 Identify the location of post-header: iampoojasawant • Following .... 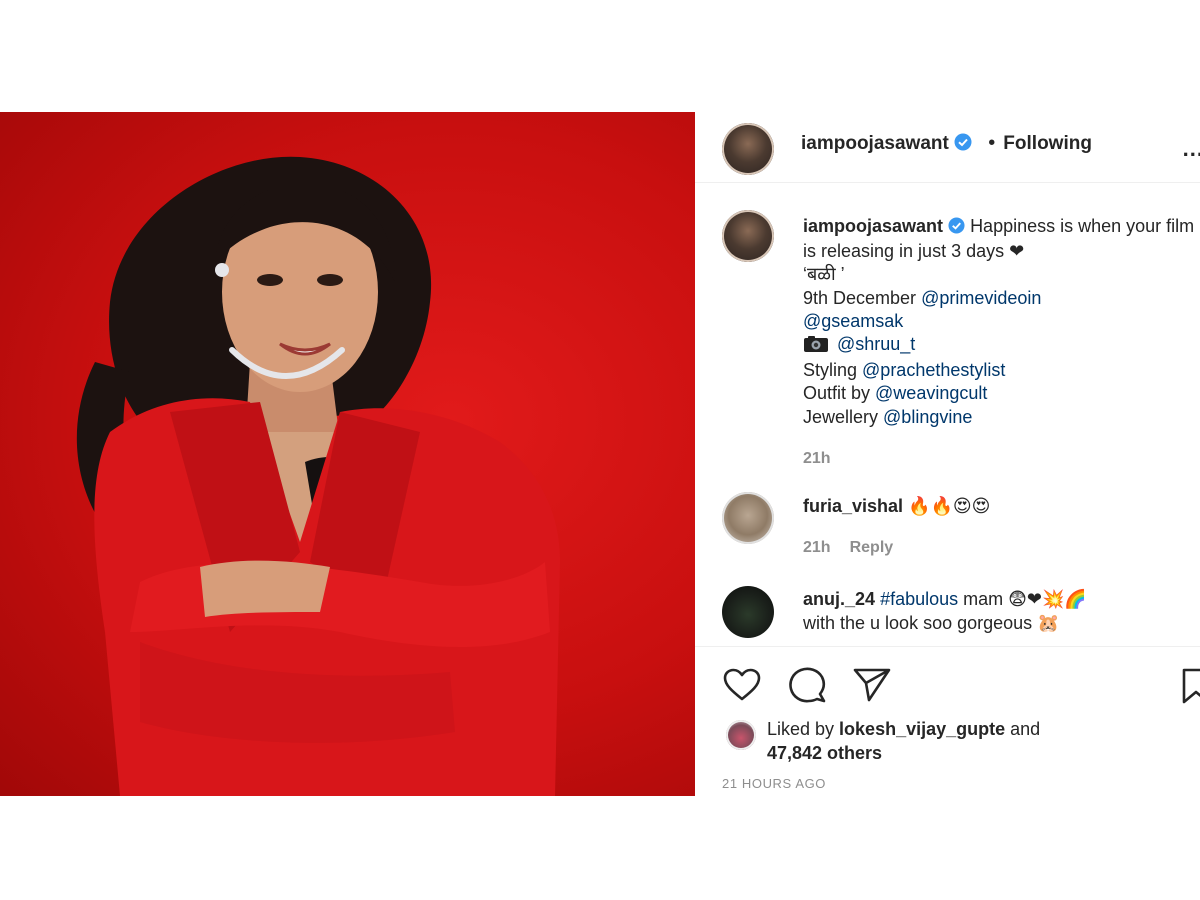
(947, 147).